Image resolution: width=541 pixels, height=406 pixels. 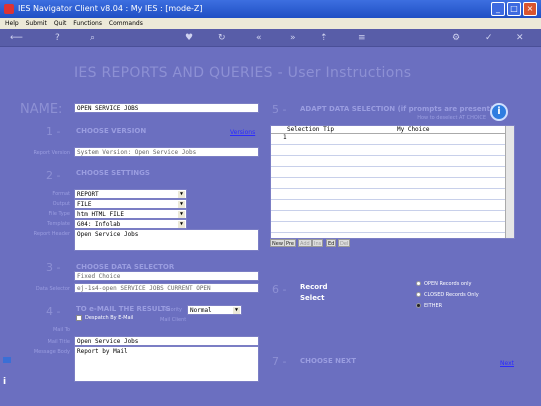 I want to click on minimize-icon: _, so click(x=498, y=9).